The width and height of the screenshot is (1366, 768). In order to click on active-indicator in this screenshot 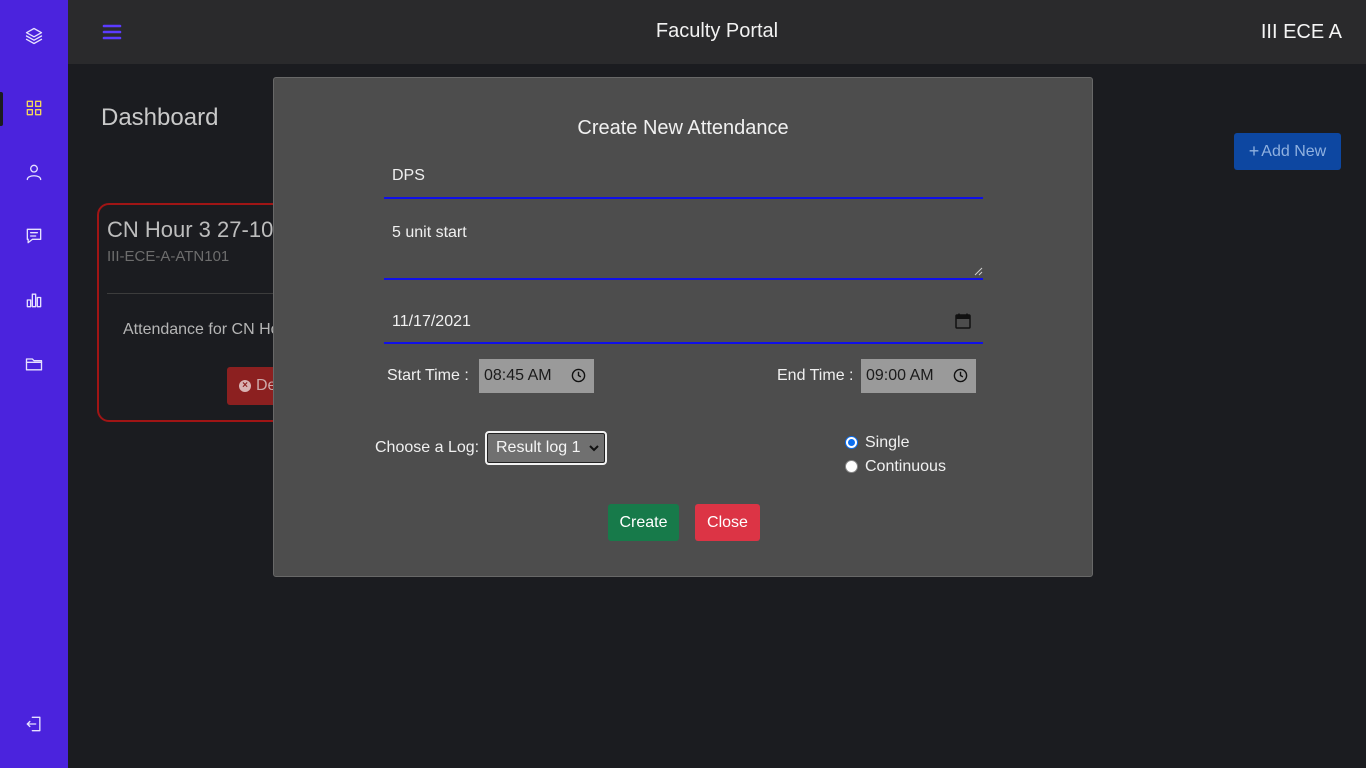, I will do `click(1, 109)`.